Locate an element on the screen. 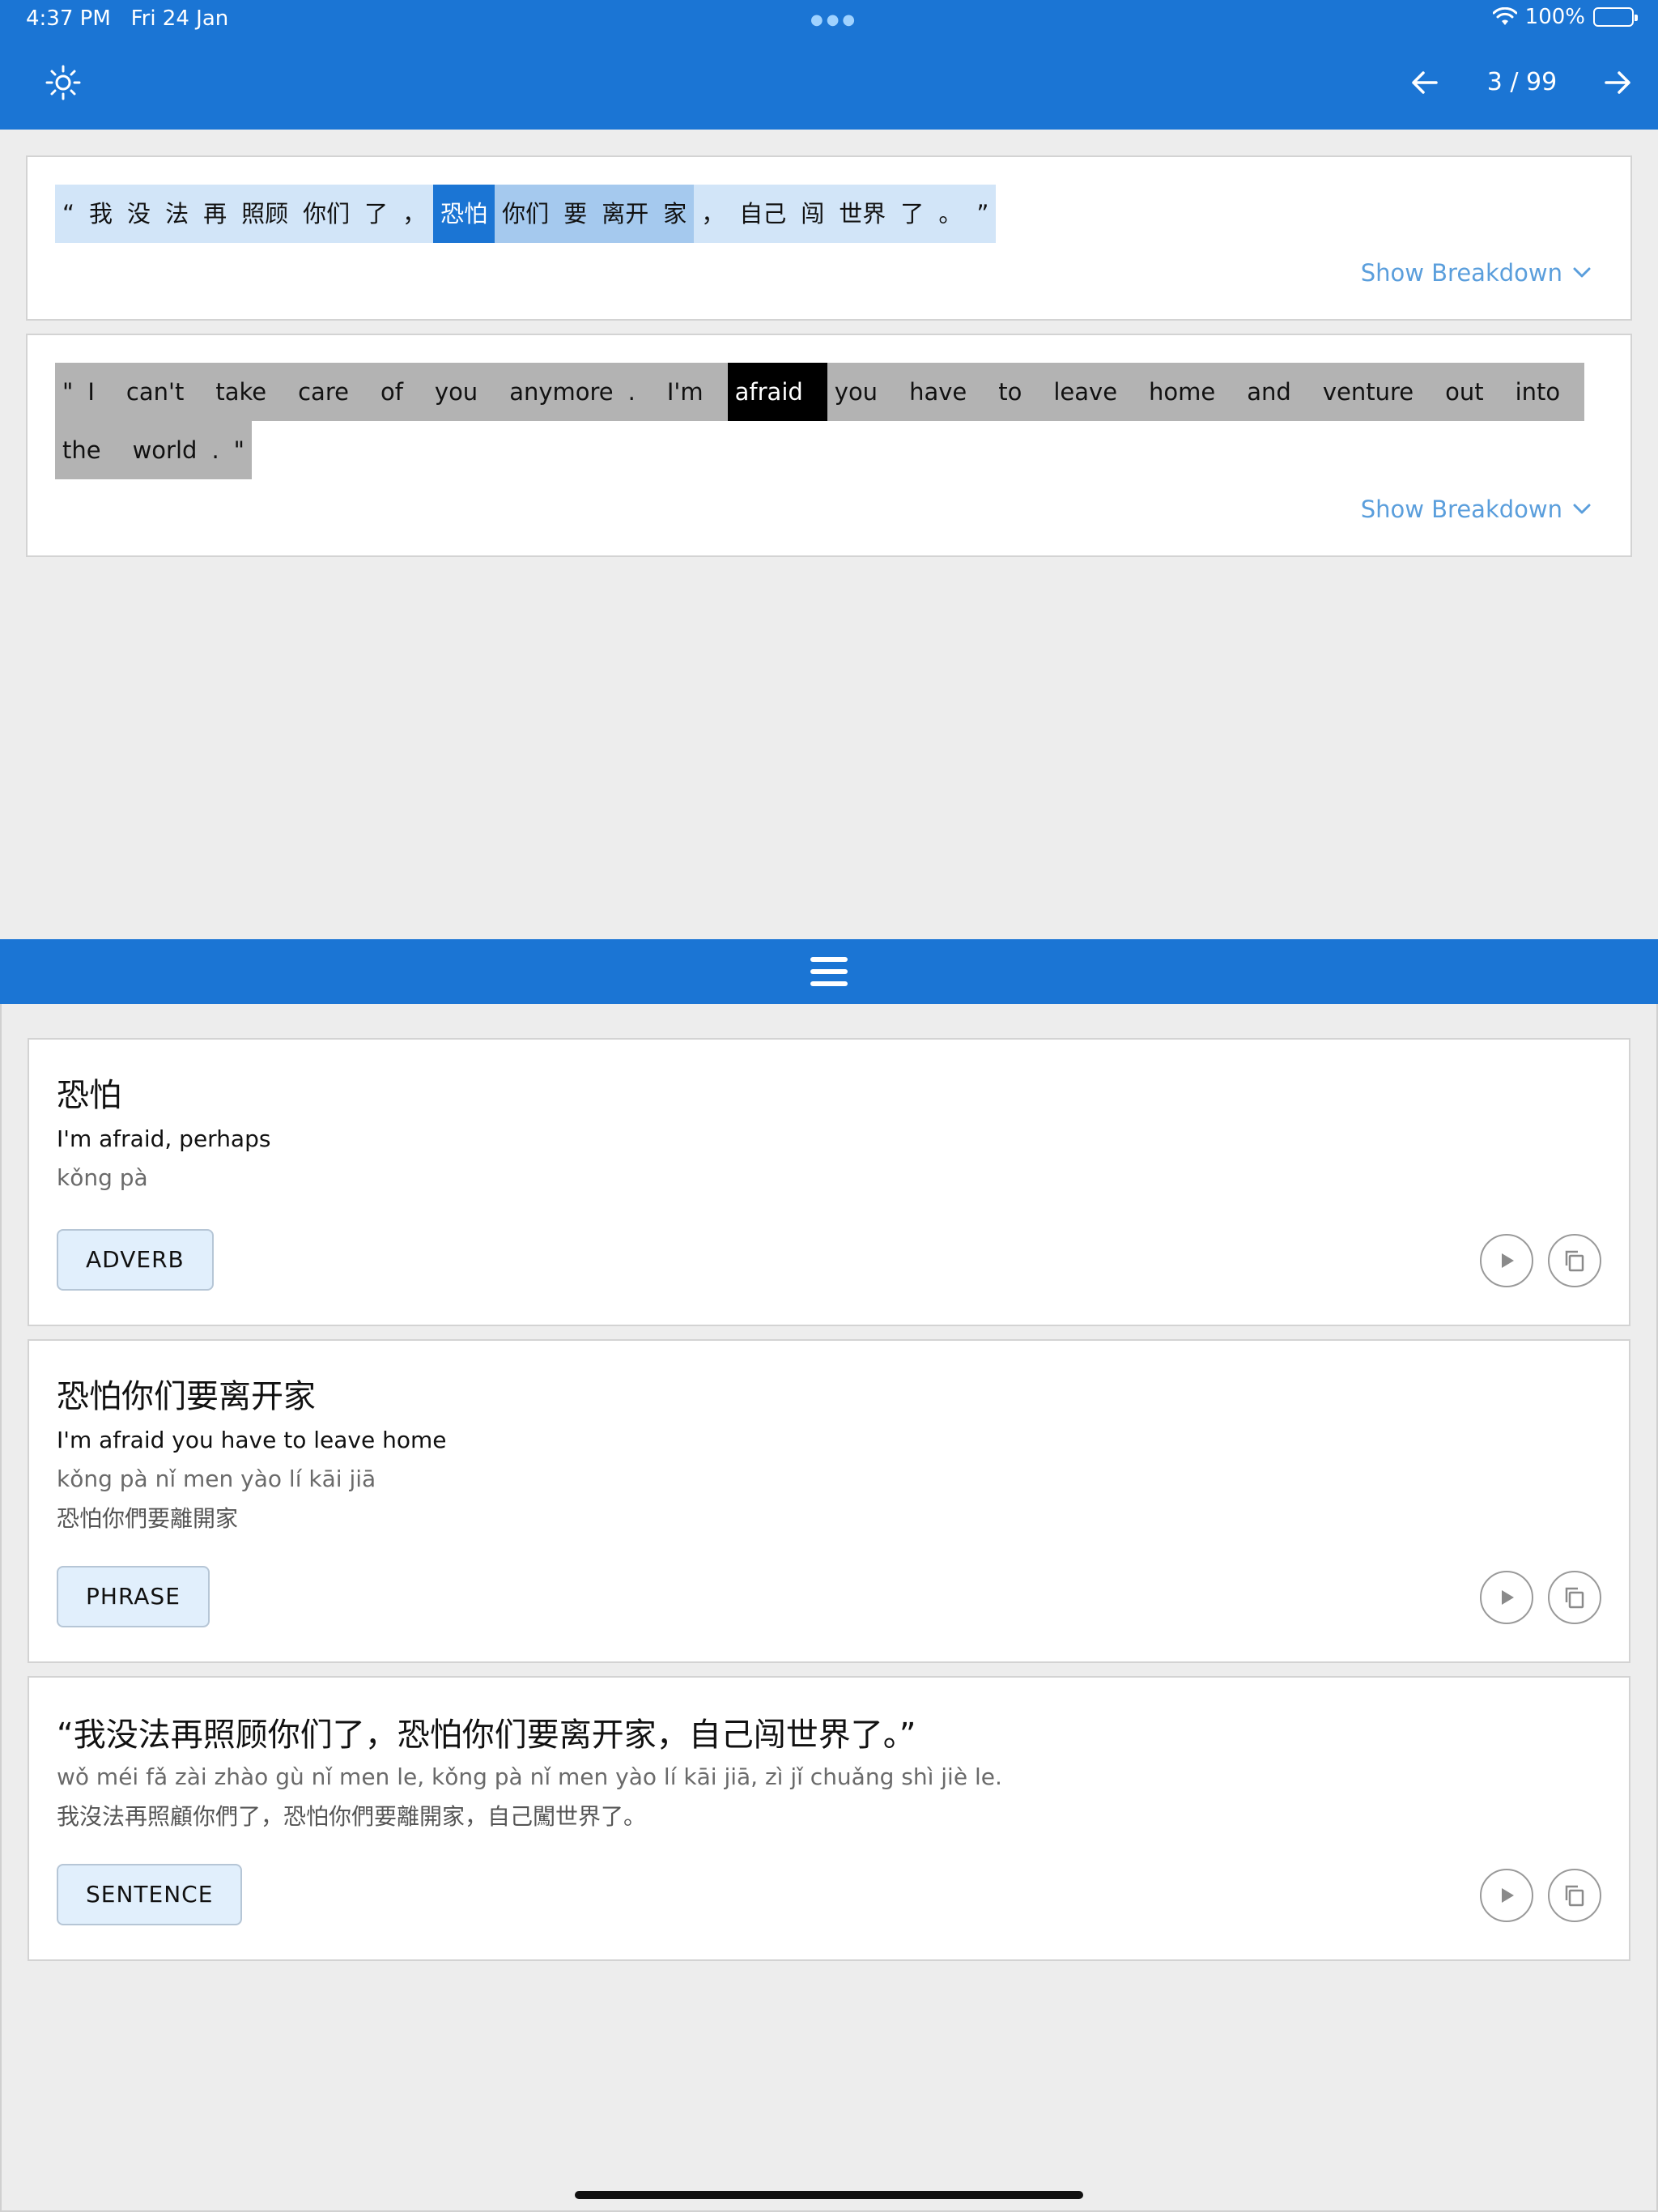 This screenshot has width=1658, height=2212. brightness-icon is located at coordinates (63, 83).